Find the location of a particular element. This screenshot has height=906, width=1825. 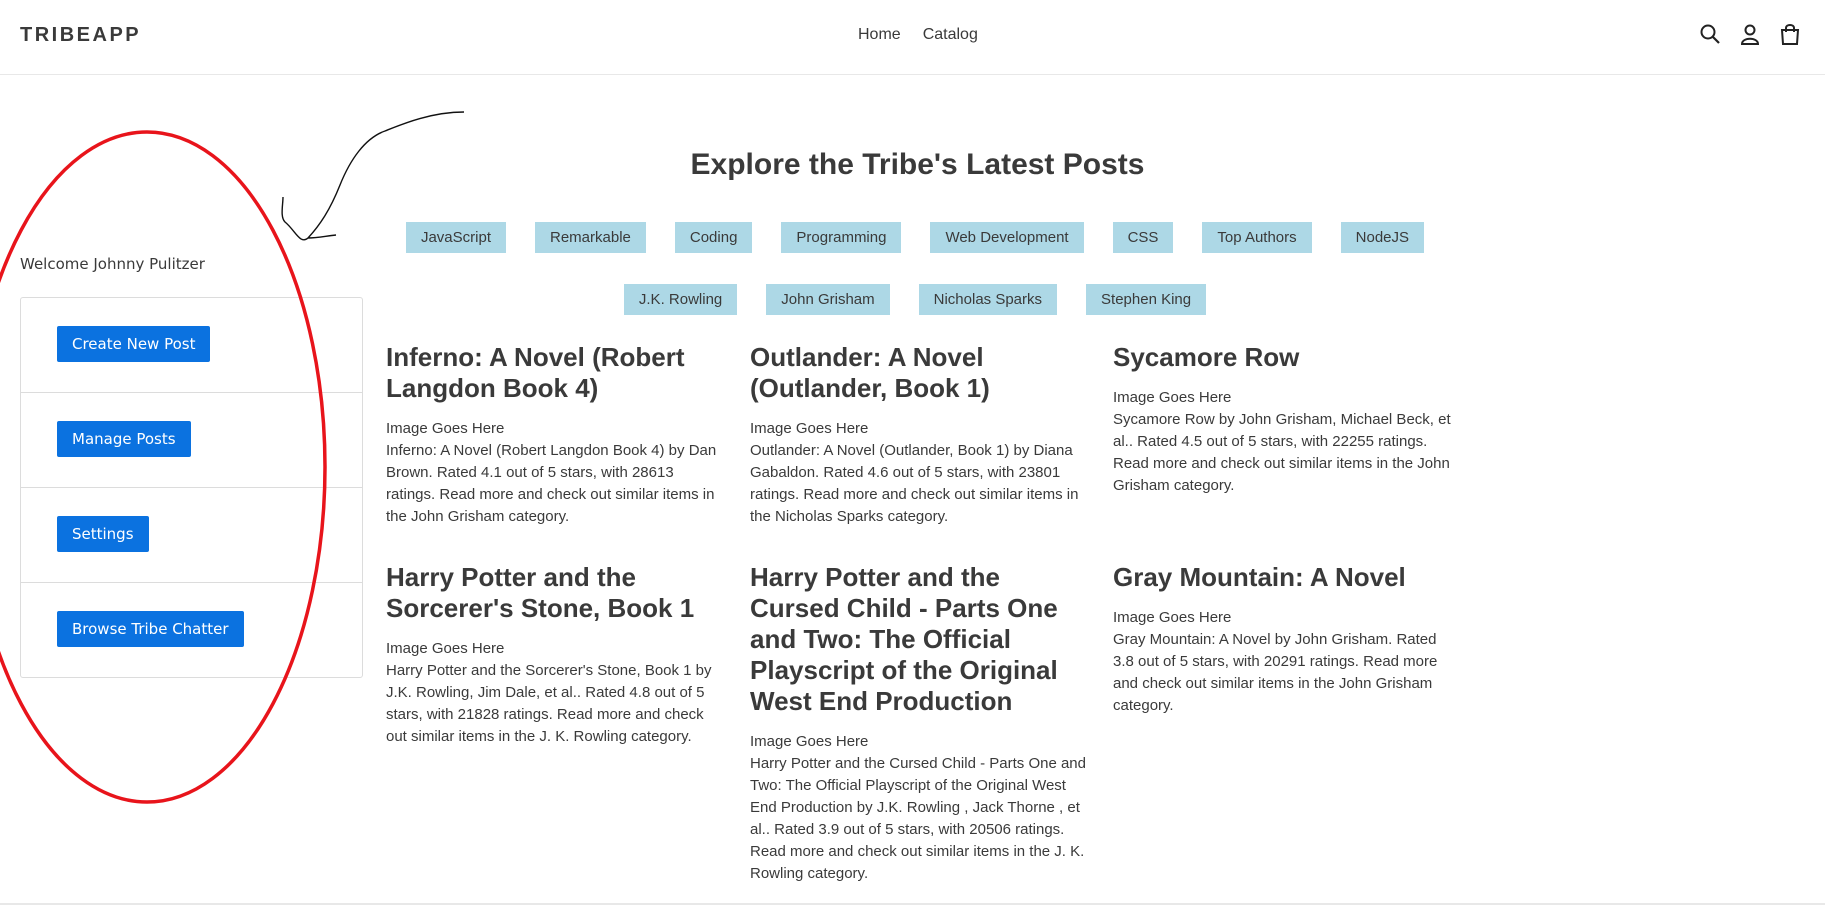

tag-web-development: Web Development is located at coordinates (1007, 237).